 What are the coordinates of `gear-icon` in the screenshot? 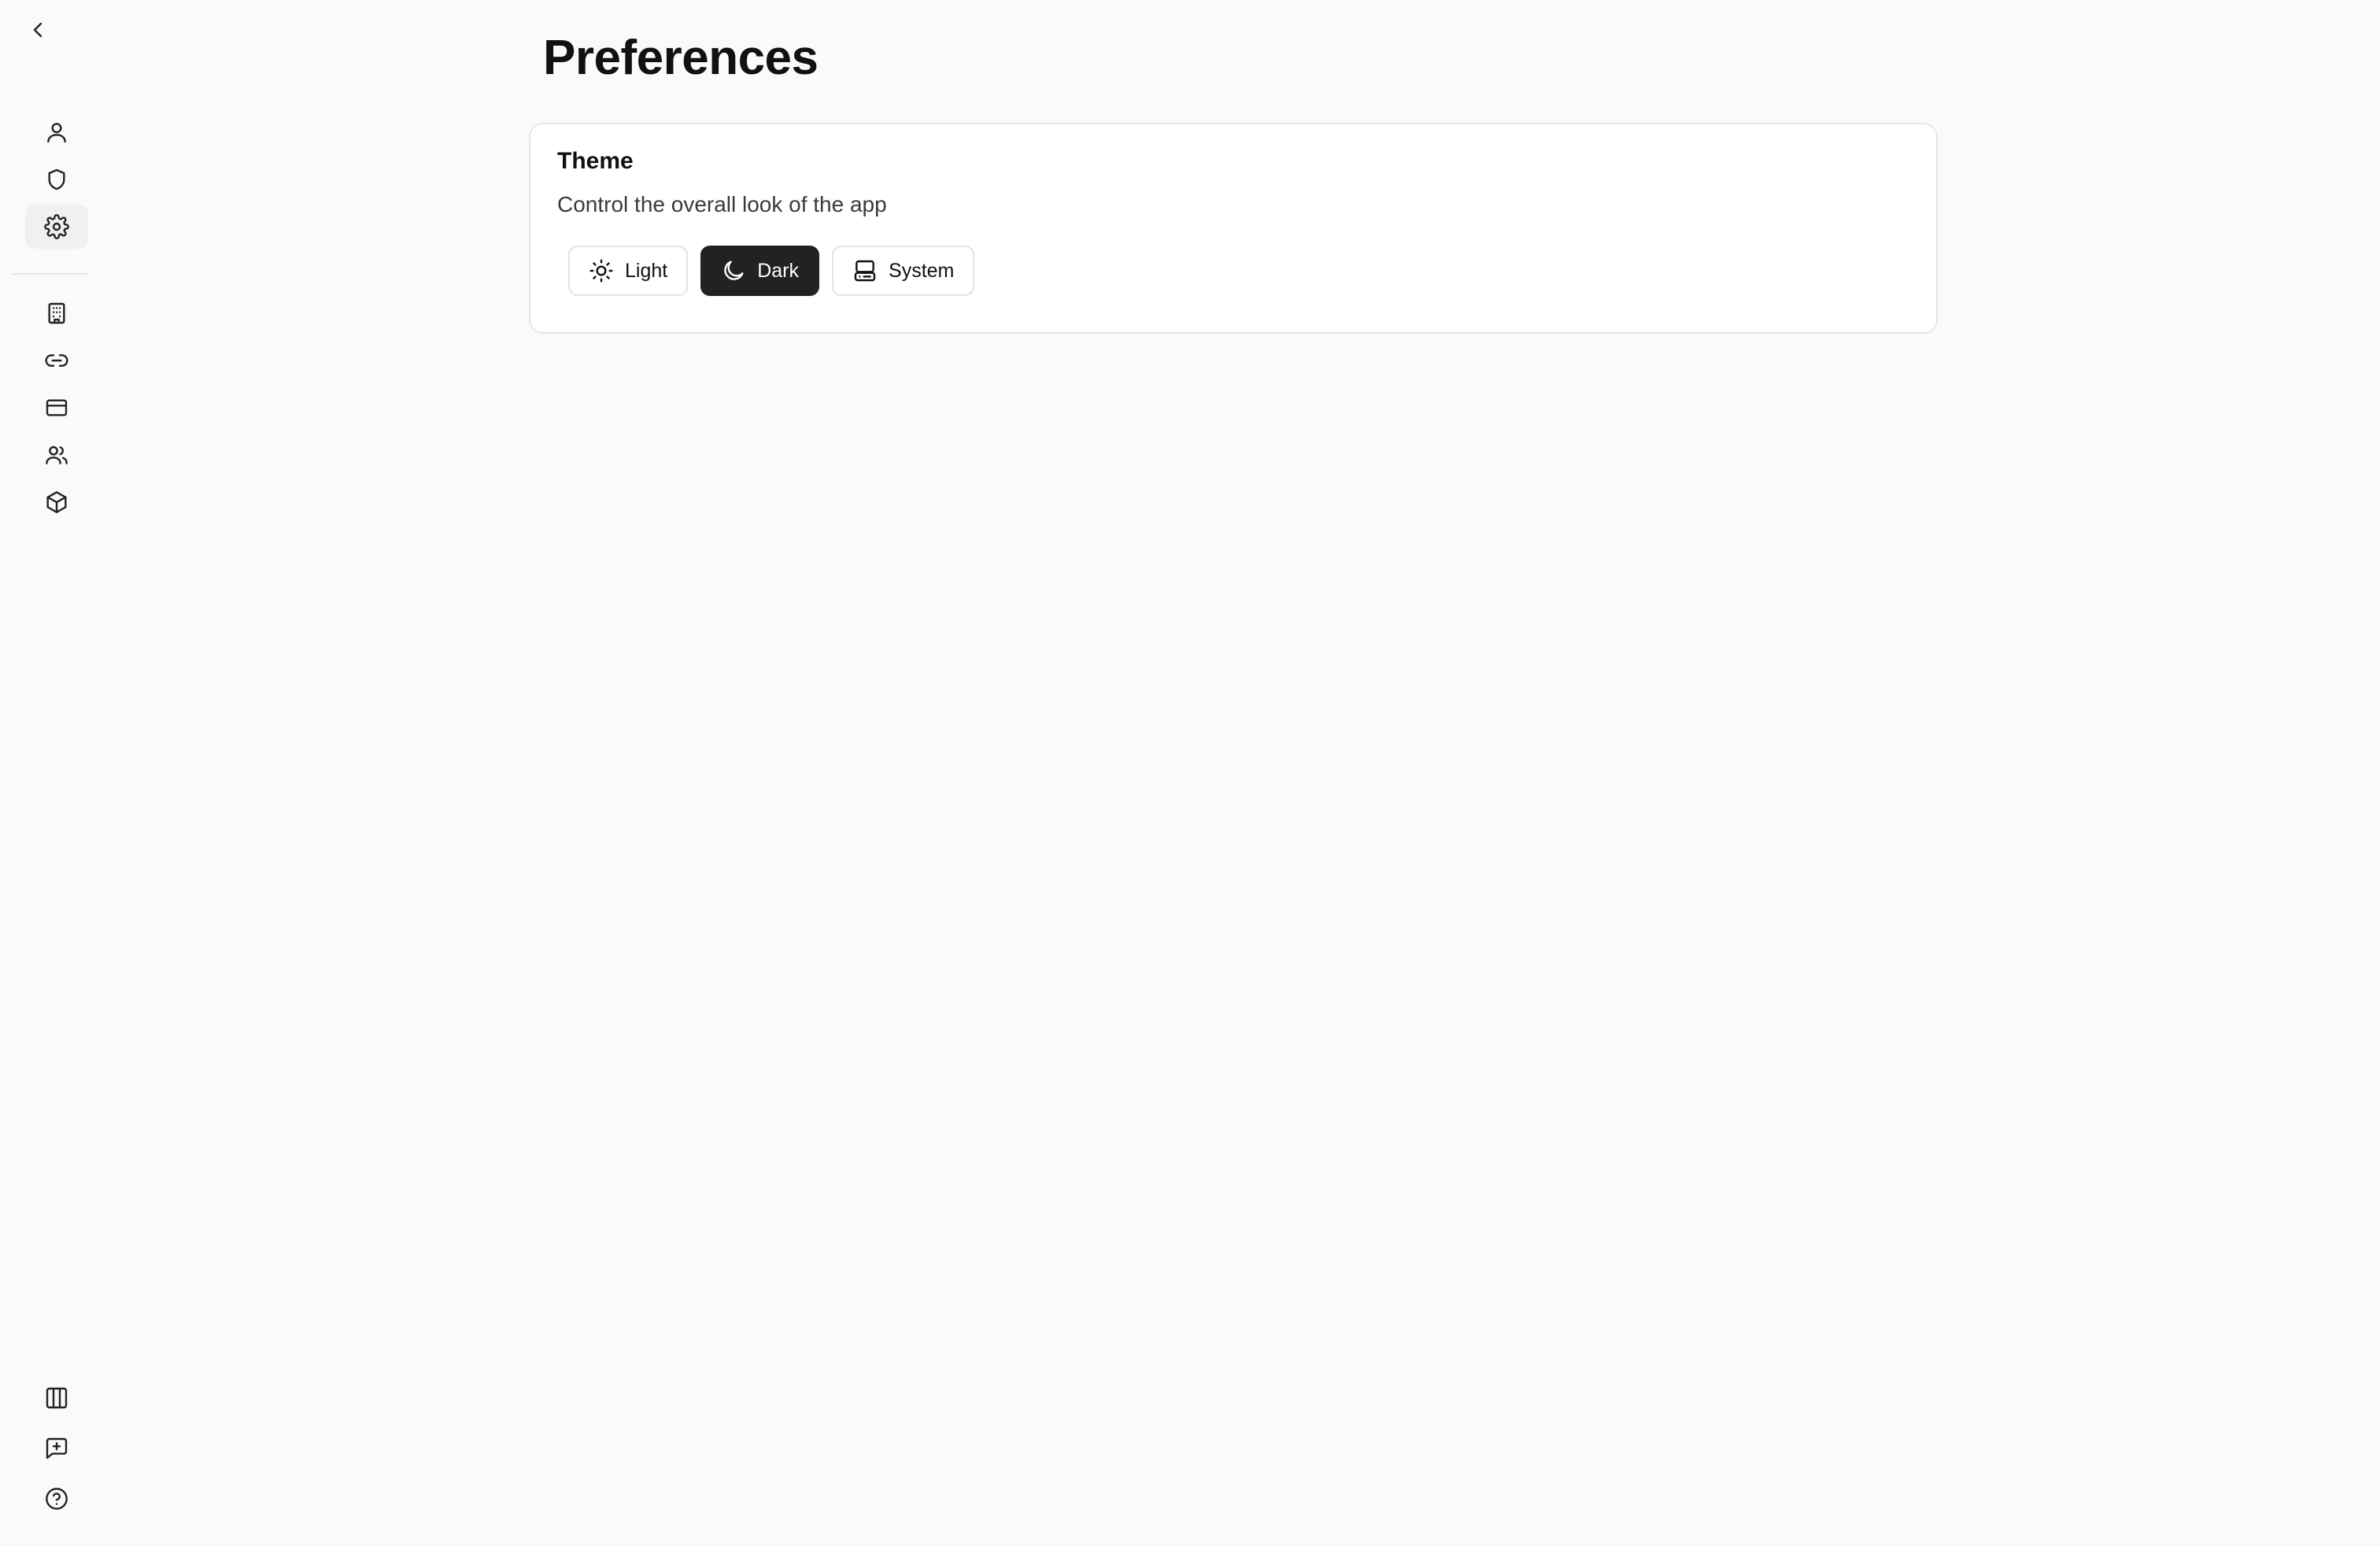 It's located at (56, 227).